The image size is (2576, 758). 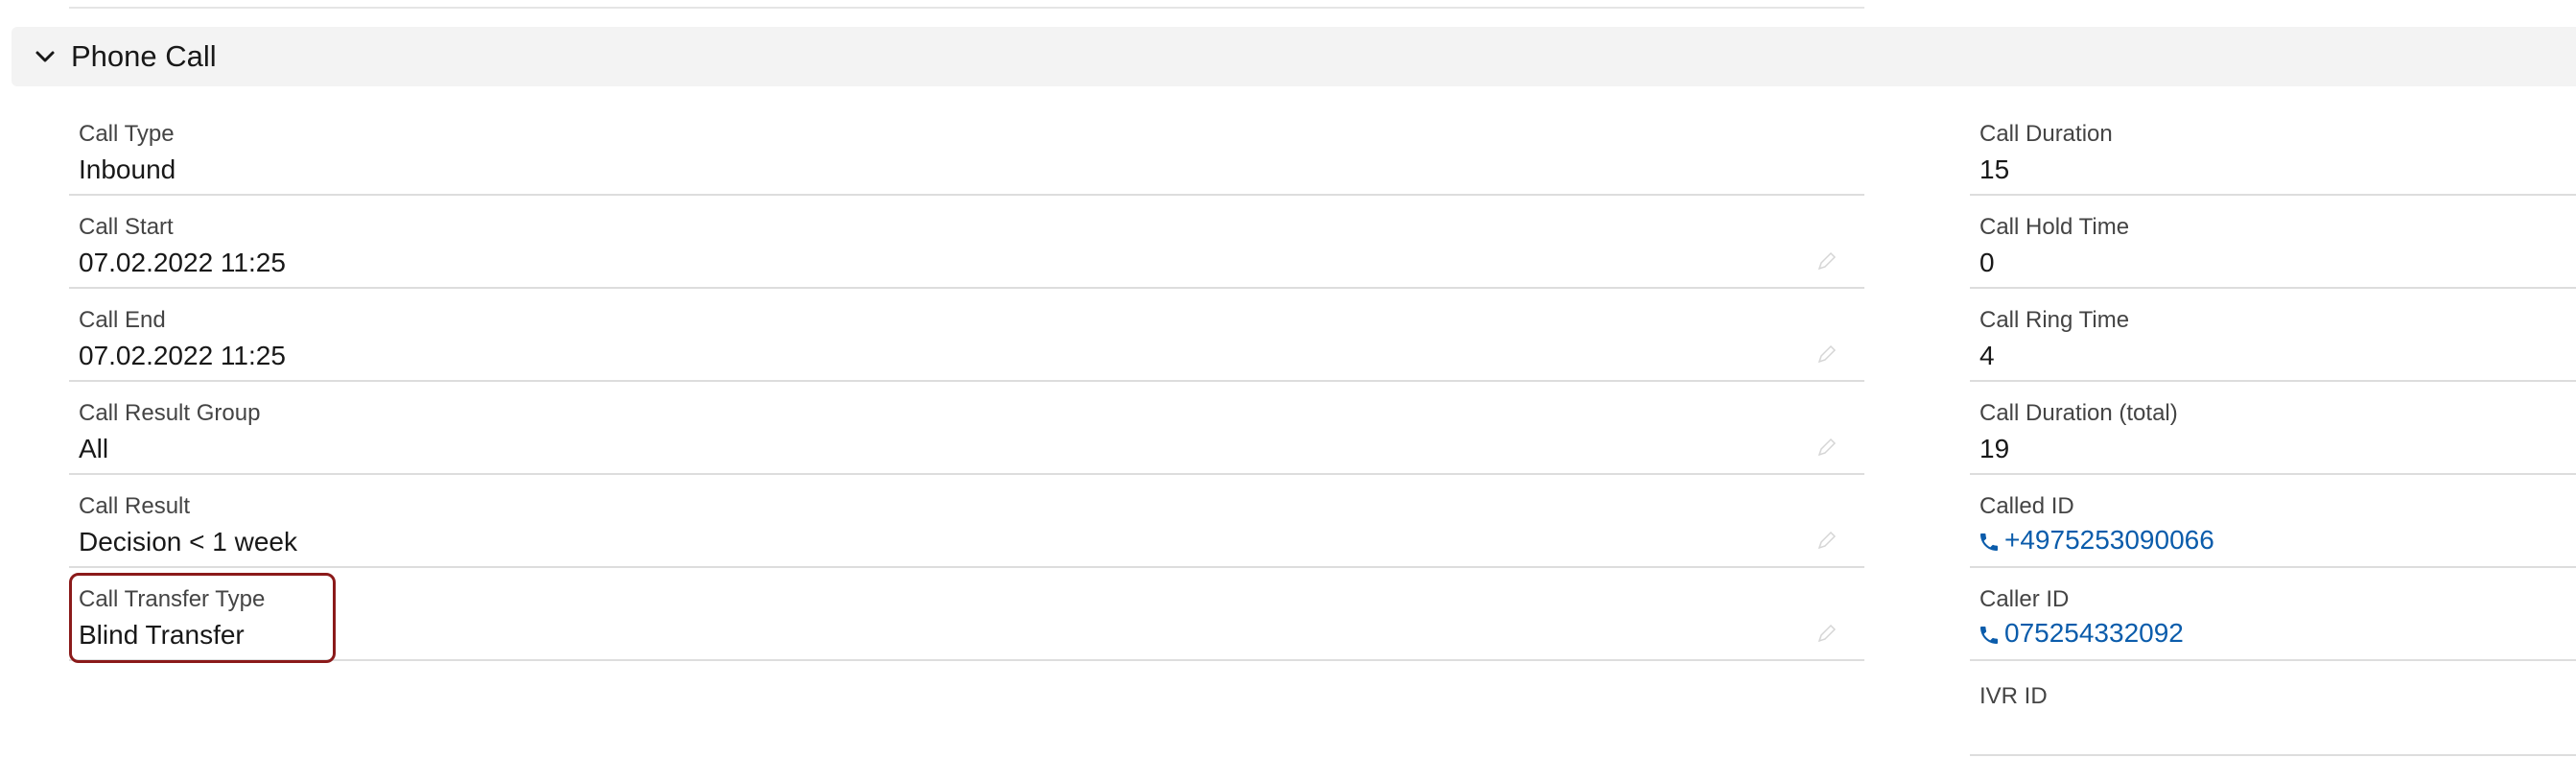 I want to click on field-call-result-group: Call Result Group All, so click(x=966, y=429).